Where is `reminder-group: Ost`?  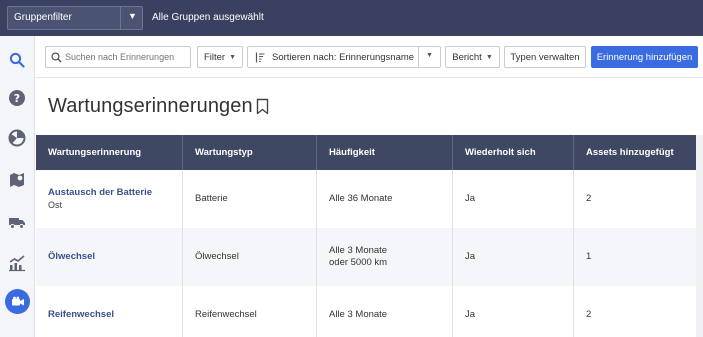
reminder-group: Ost is located at coordinates (55, 205).